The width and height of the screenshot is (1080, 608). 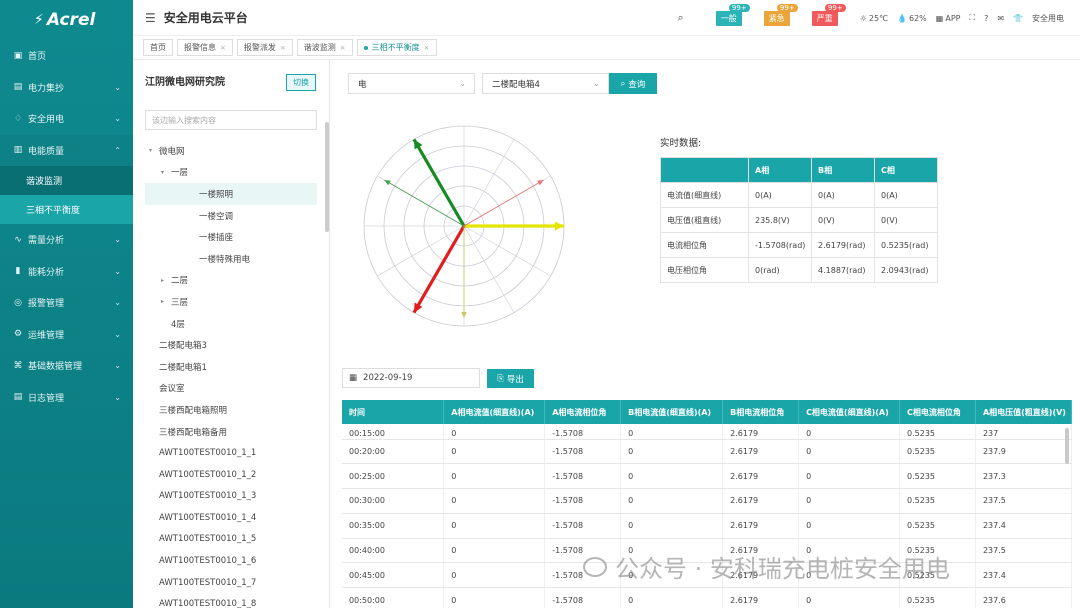 What do you see at coordinates (835, 7) in the screenshot?
I see `alarm-severe-count: 99+` at bounding box center [835, 7].